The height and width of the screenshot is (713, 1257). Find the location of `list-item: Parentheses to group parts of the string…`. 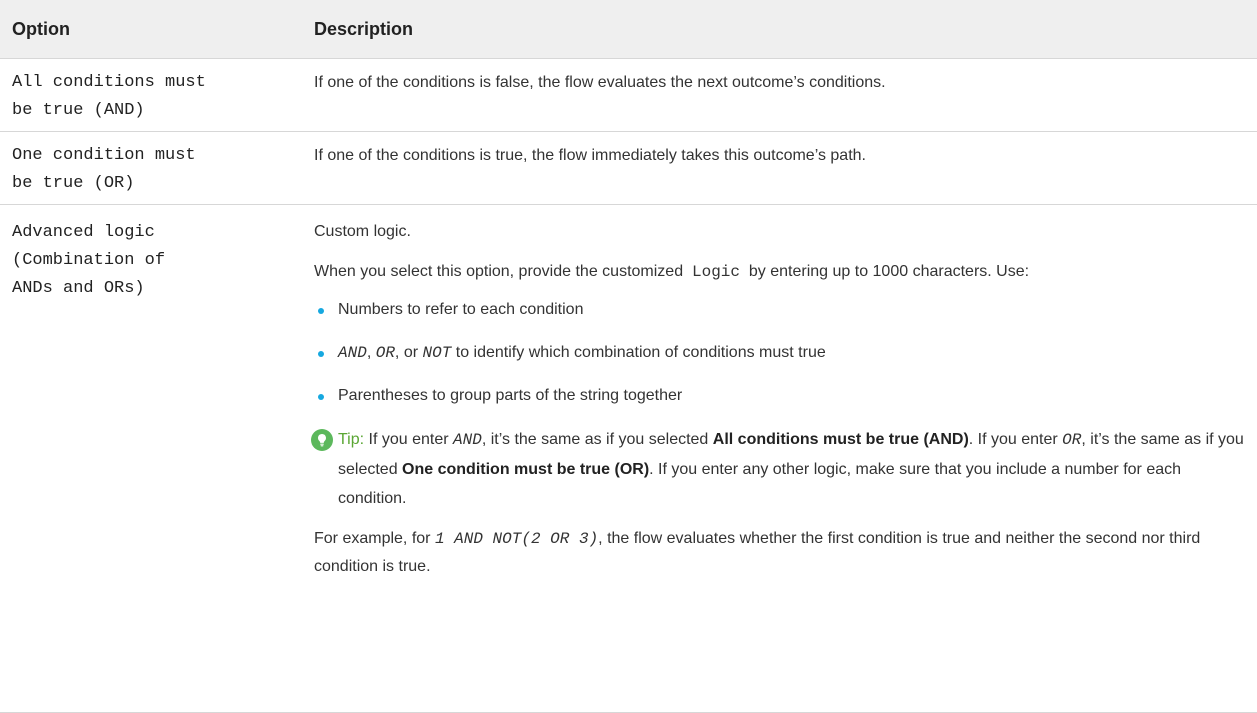

list-item: Parentheses to group parts of the string… is located at coordinates (779, 396).